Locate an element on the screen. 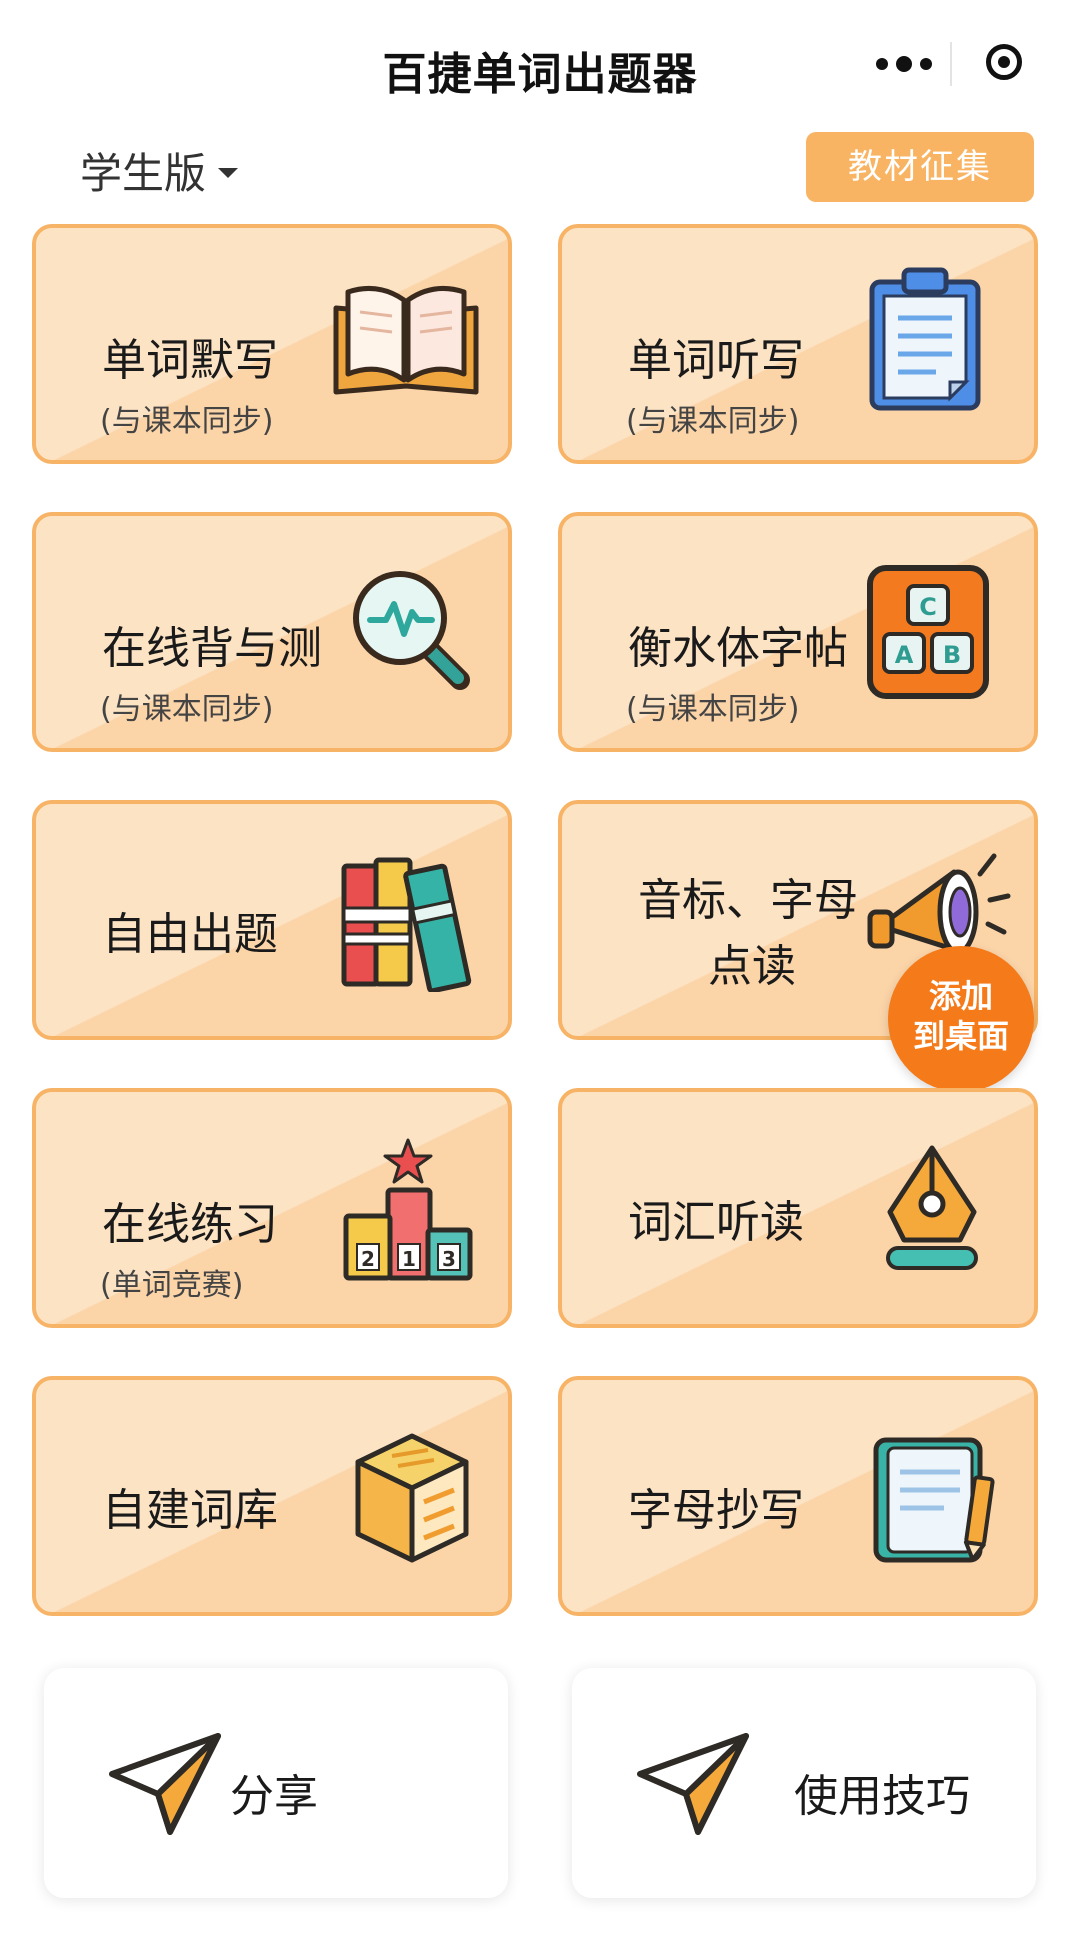 The image size is (1080, 1945). card-title: 自由出题 is located at coordinates (190, 934).